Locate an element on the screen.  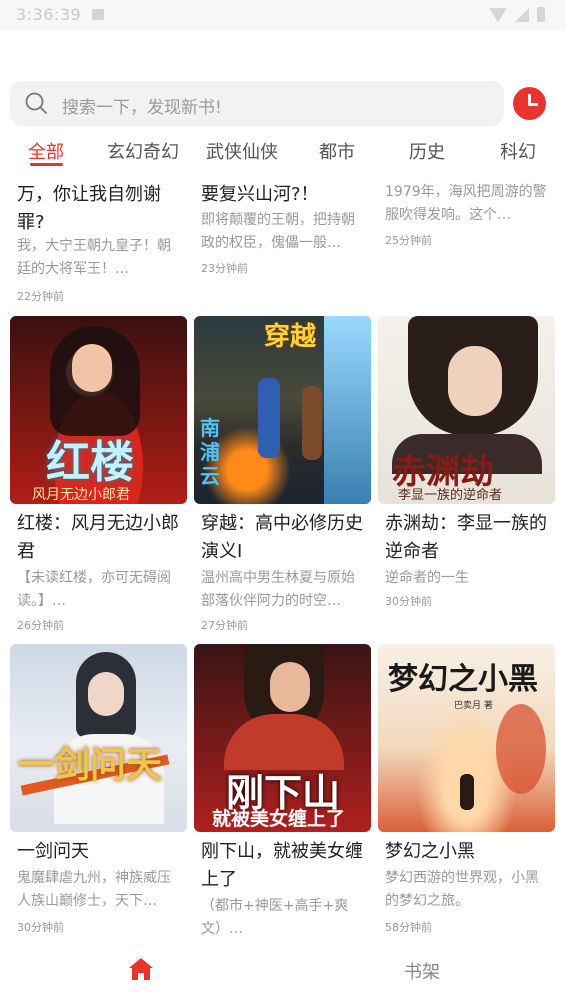
book-title: 红楼：风月无边小郎君 is located at coordinates (98, 537).